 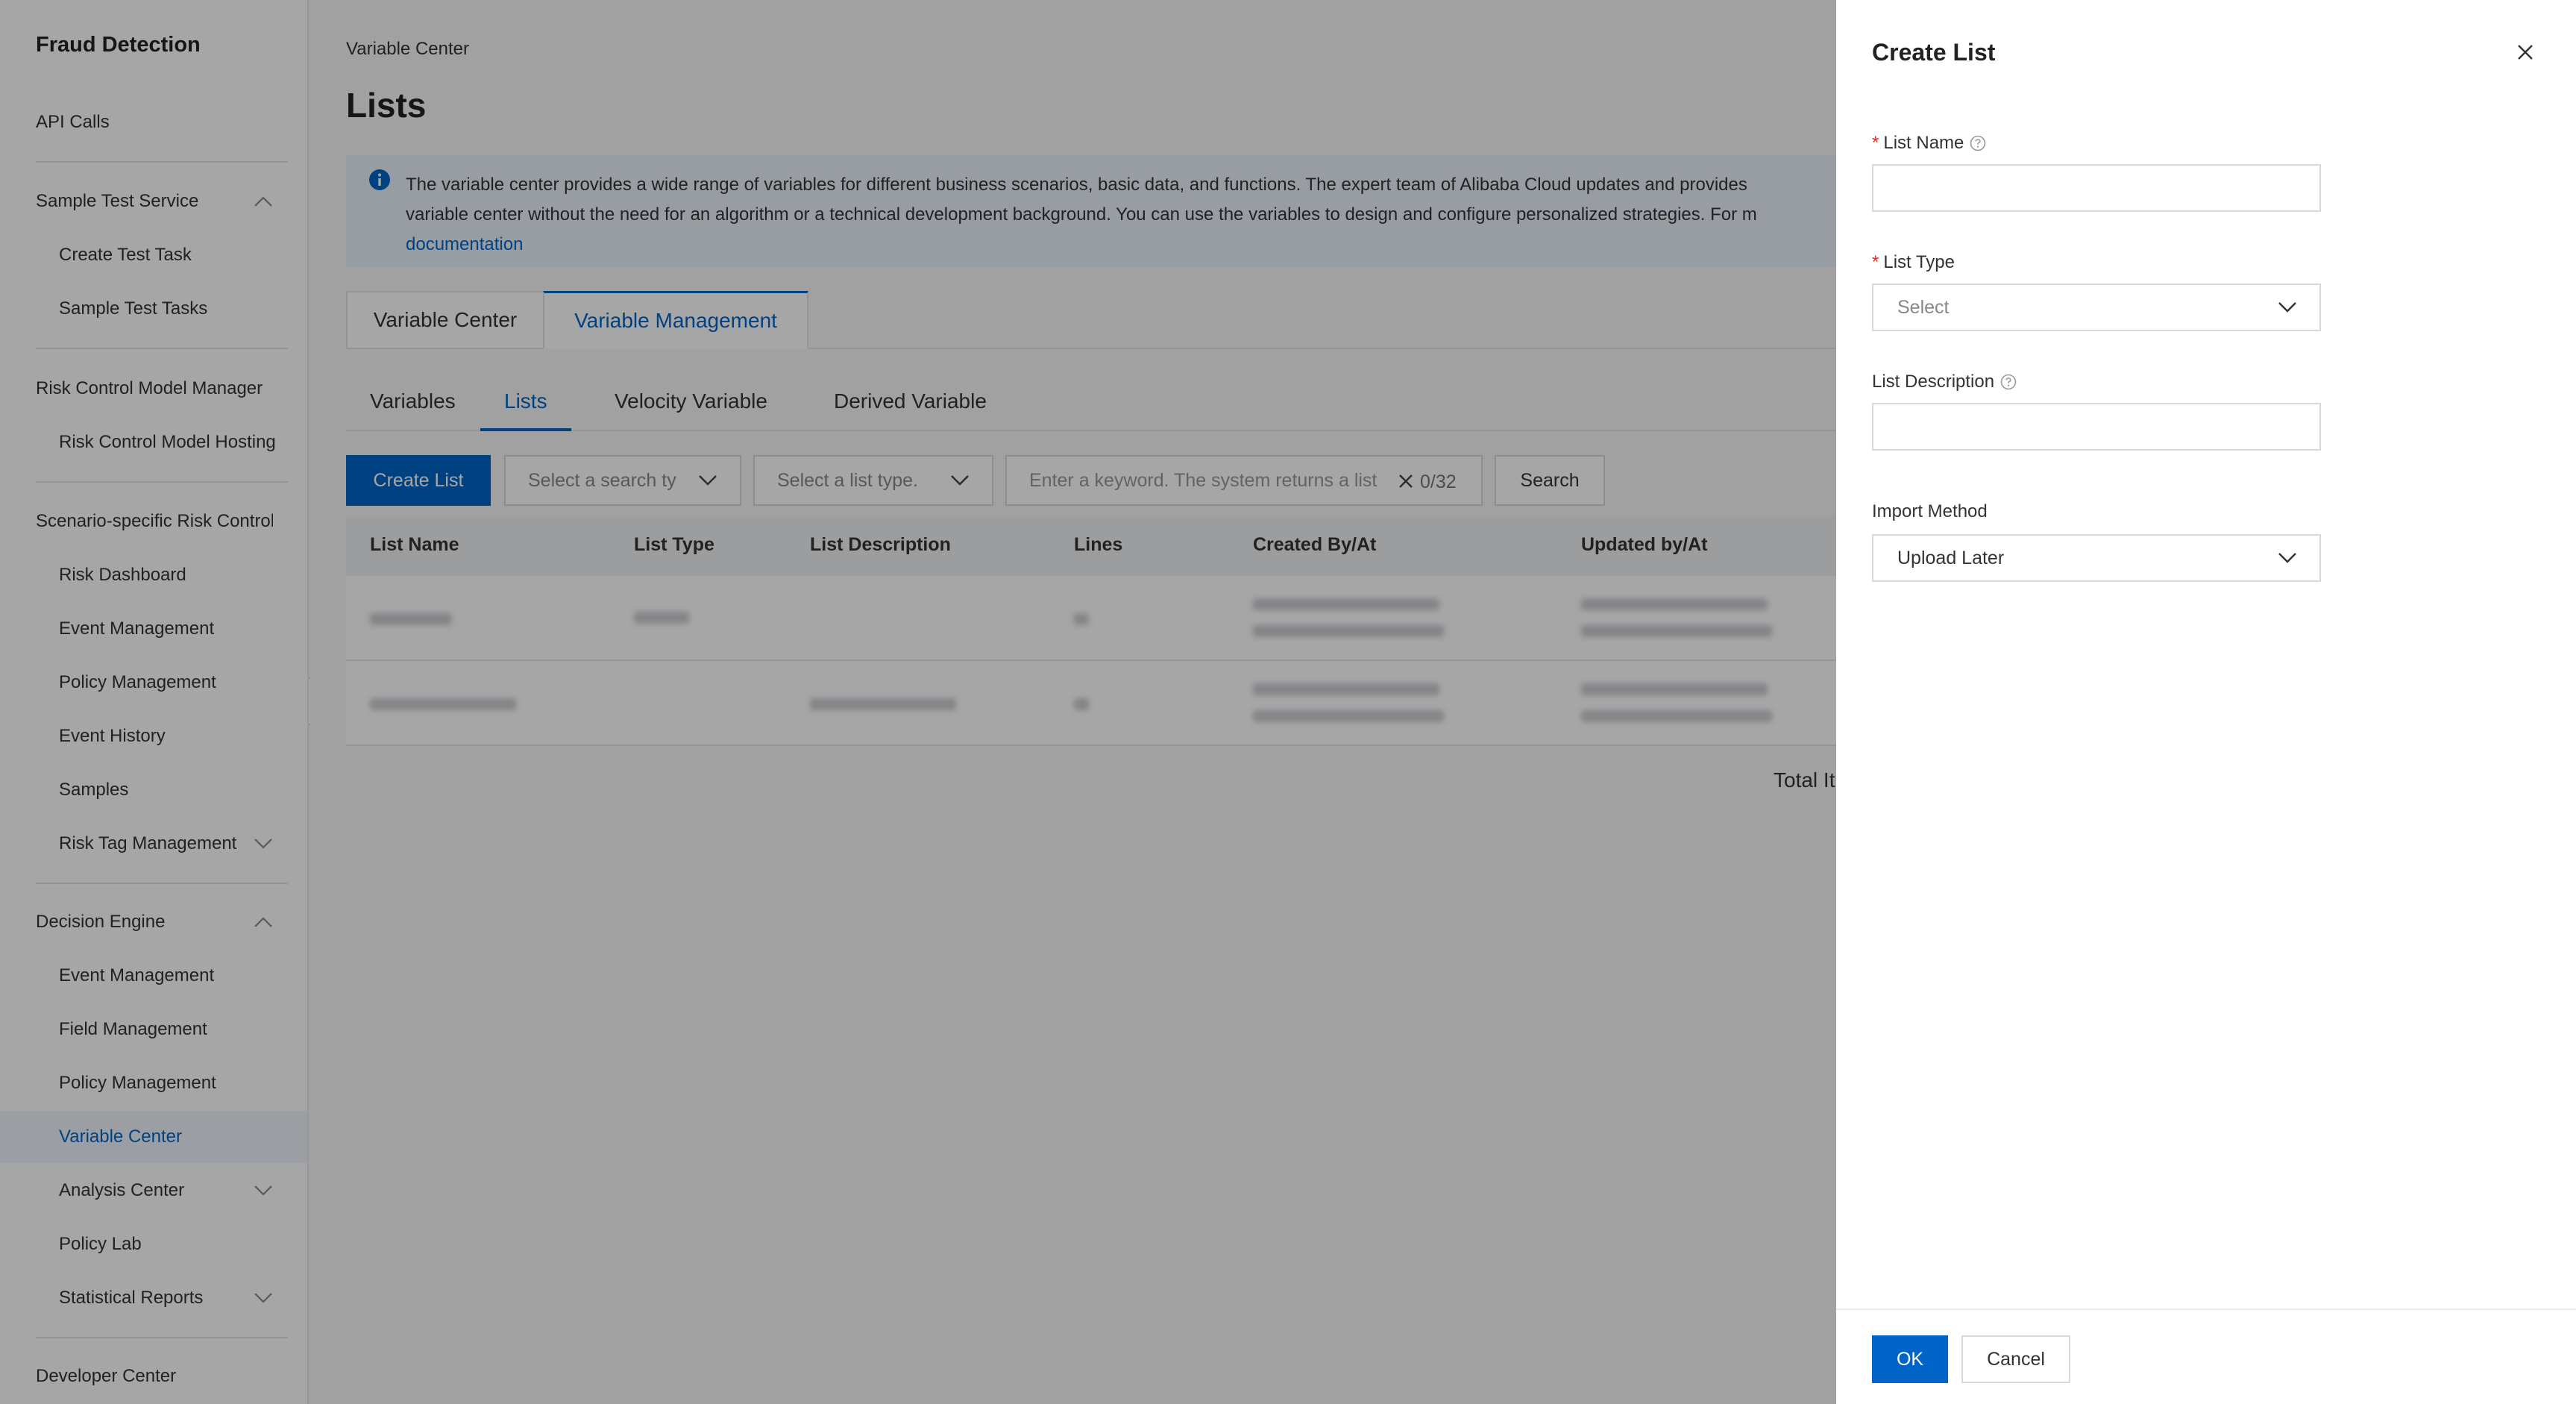 What do you see at coordinates (2016, 1359) in the screenshot?
I see `cancel-button: Cancel` at bounding box center [2016, 1359].